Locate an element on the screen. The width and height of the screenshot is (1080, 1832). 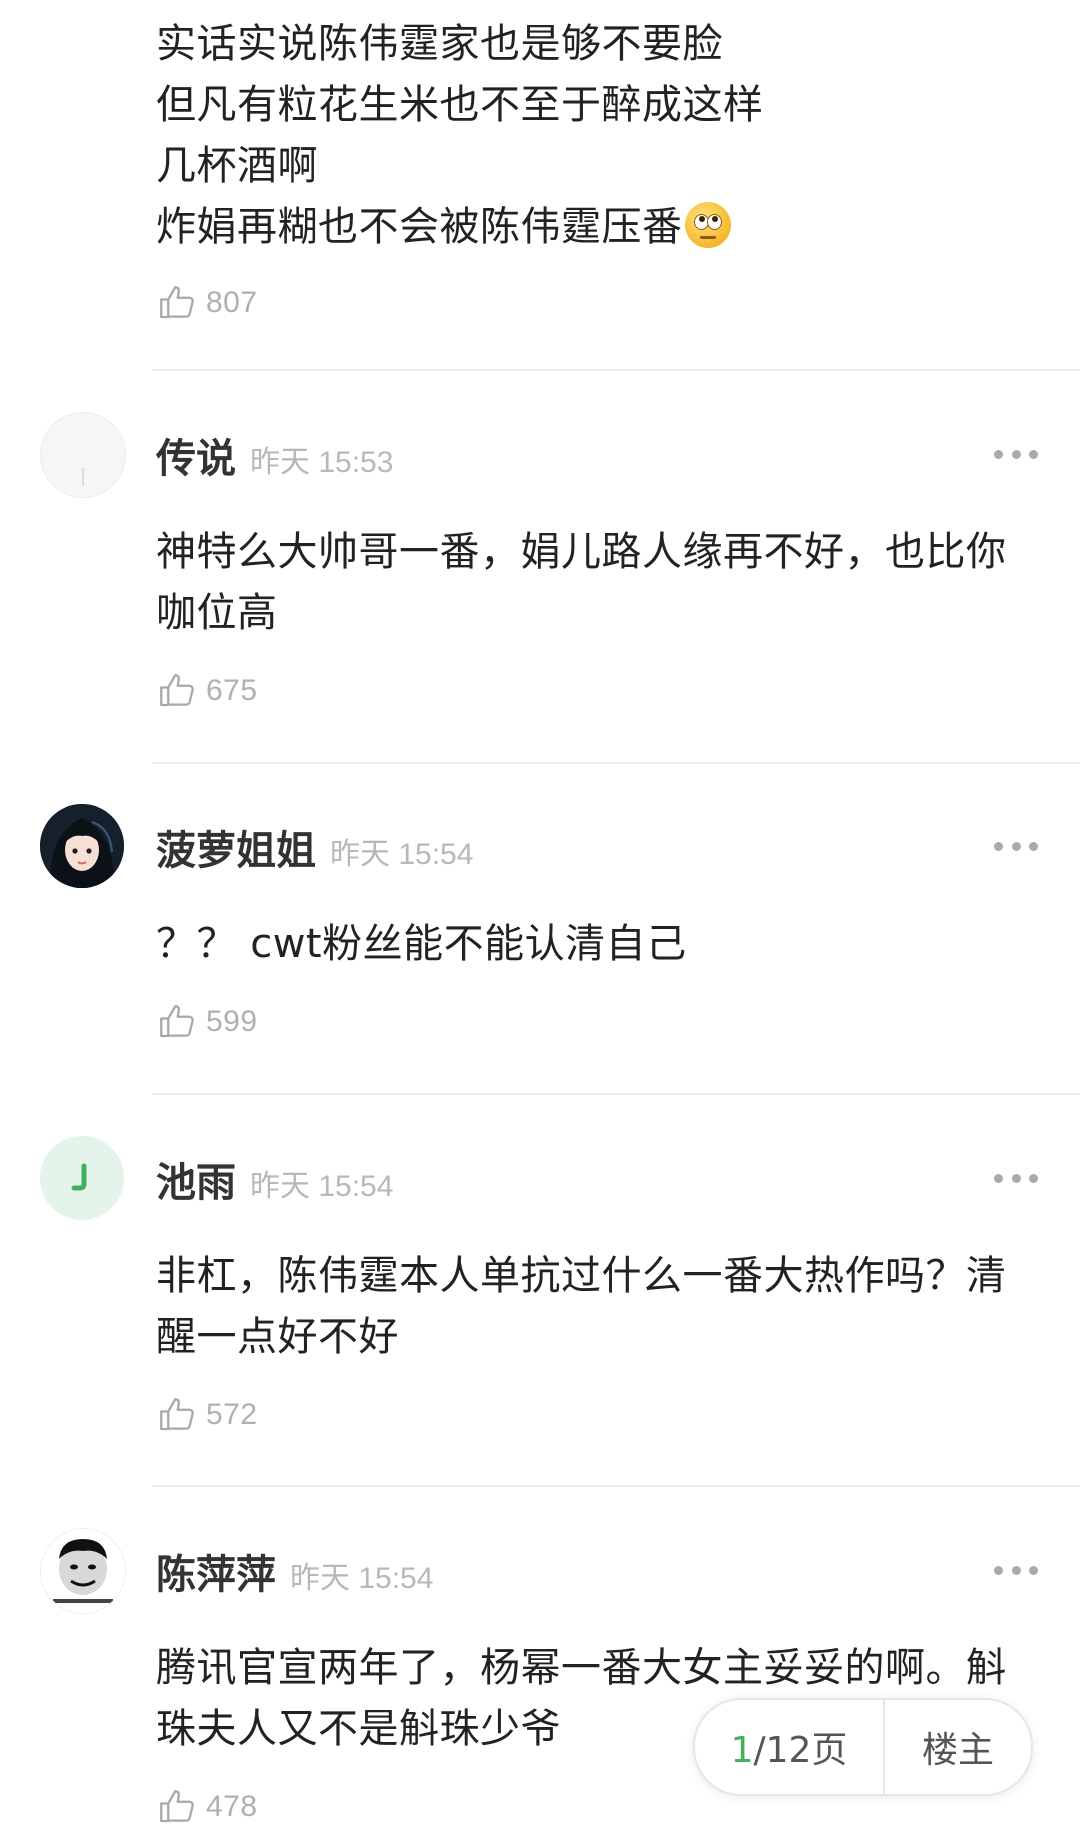
comment-text: ？？ cwt粉丝能不能认清自己 is located at coordinates (596, 944).